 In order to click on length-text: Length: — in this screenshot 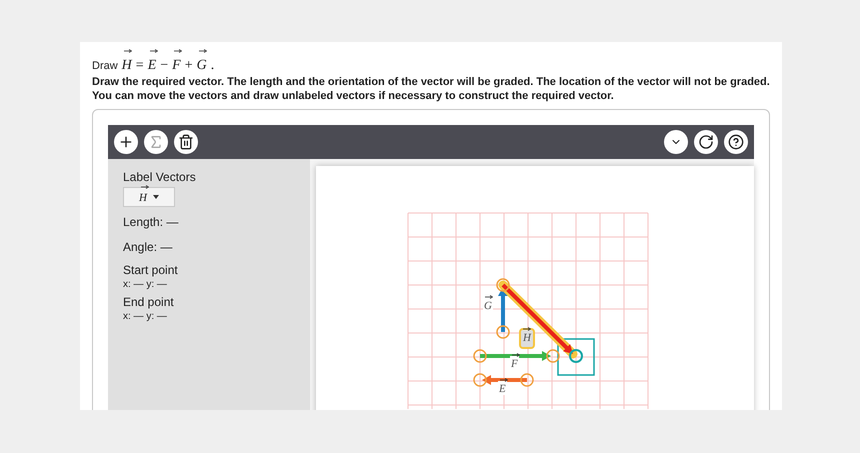, I will do `click(151, 222)`.